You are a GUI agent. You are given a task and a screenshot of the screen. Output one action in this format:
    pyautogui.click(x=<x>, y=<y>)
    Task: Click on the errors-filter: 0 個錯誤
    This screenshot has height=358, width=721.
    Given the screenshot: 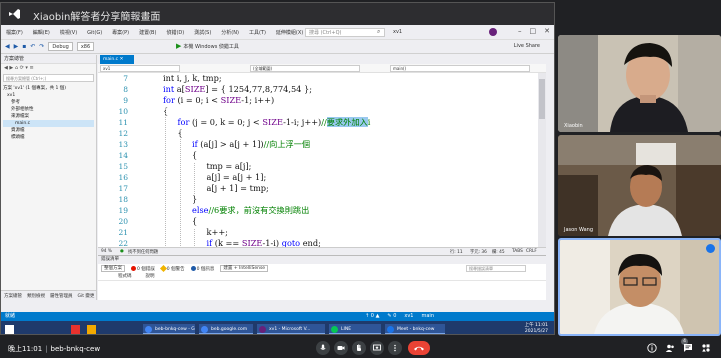 What is the action you would take?
    pyautogui.click(x=143, y=269)
    